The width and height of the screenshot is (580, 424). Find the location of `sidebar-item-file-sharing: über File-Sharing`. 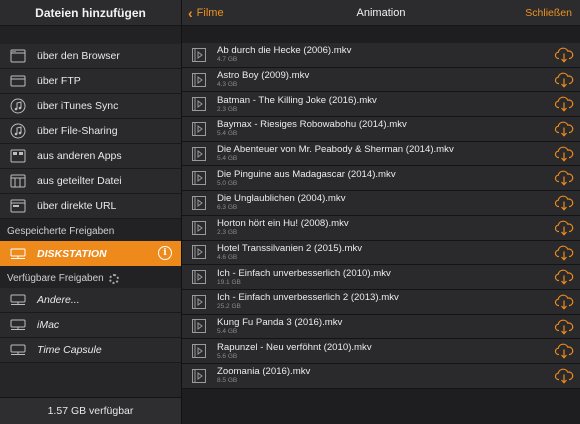

sidebar-item-file-sharing: über File-Sharing is located at coordinates (90, 131).